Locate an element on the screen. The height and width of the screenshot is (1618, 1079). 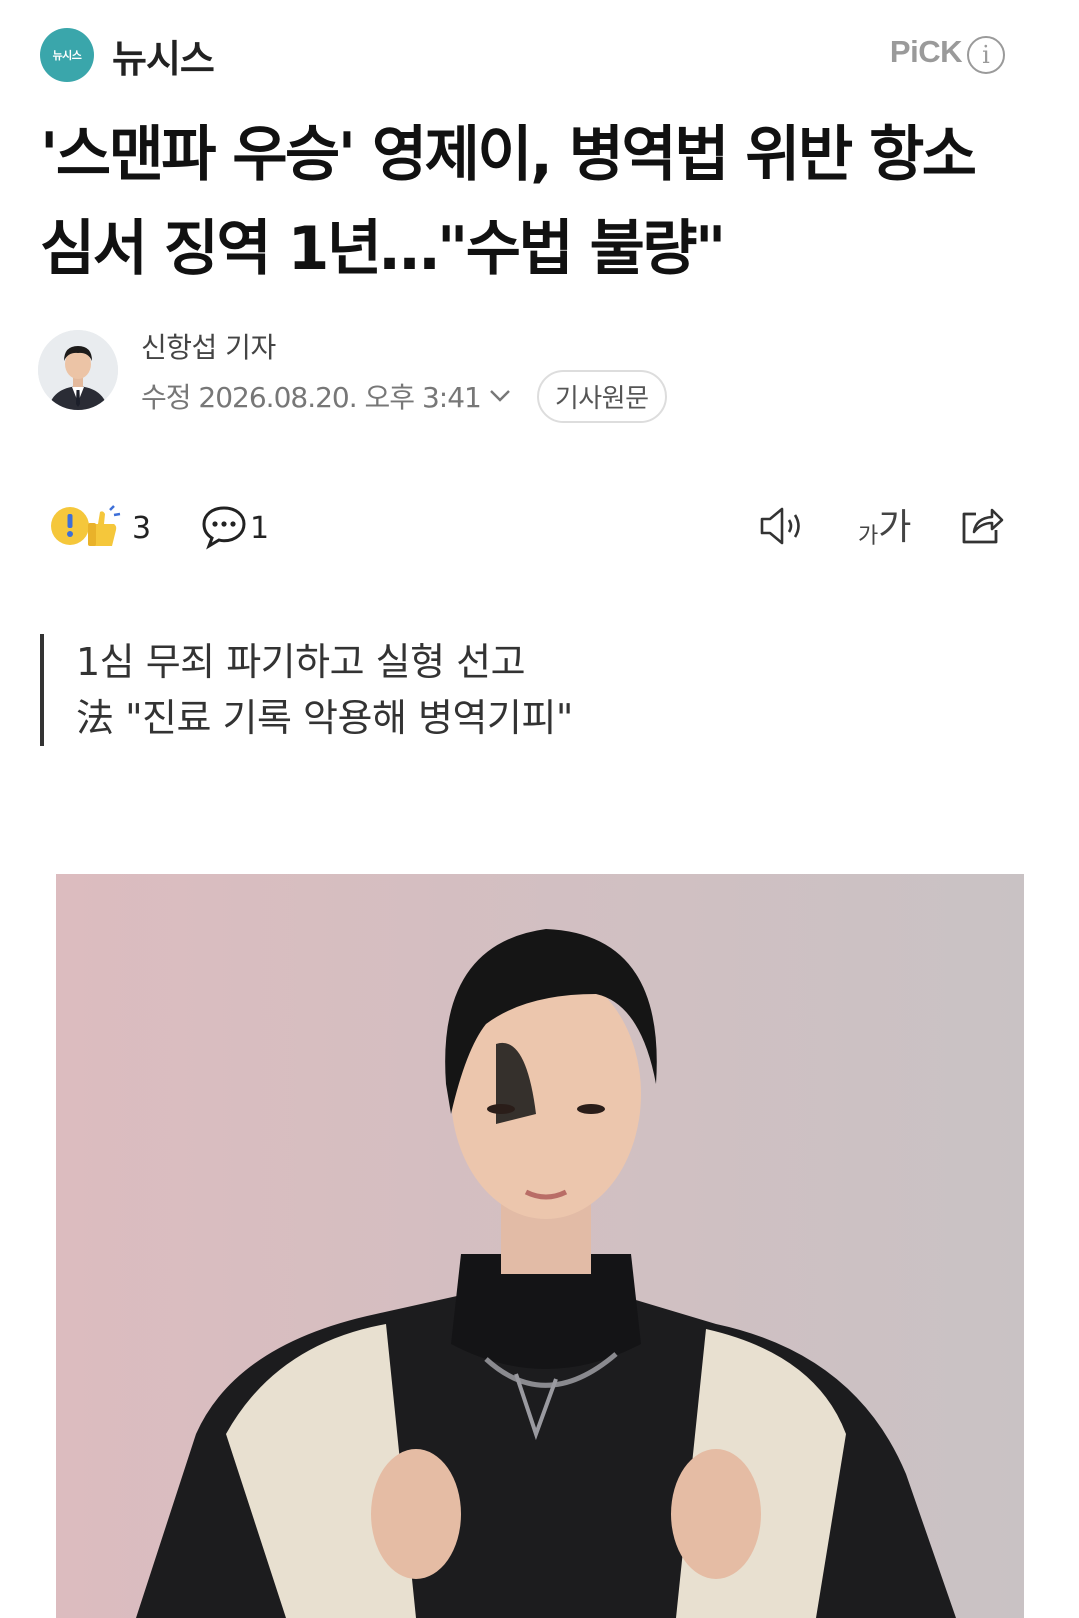
byline: 신항섭 기자 수정 2026.08.20. 오후 3:41 기사원문 is located at coordinates (388, 374).